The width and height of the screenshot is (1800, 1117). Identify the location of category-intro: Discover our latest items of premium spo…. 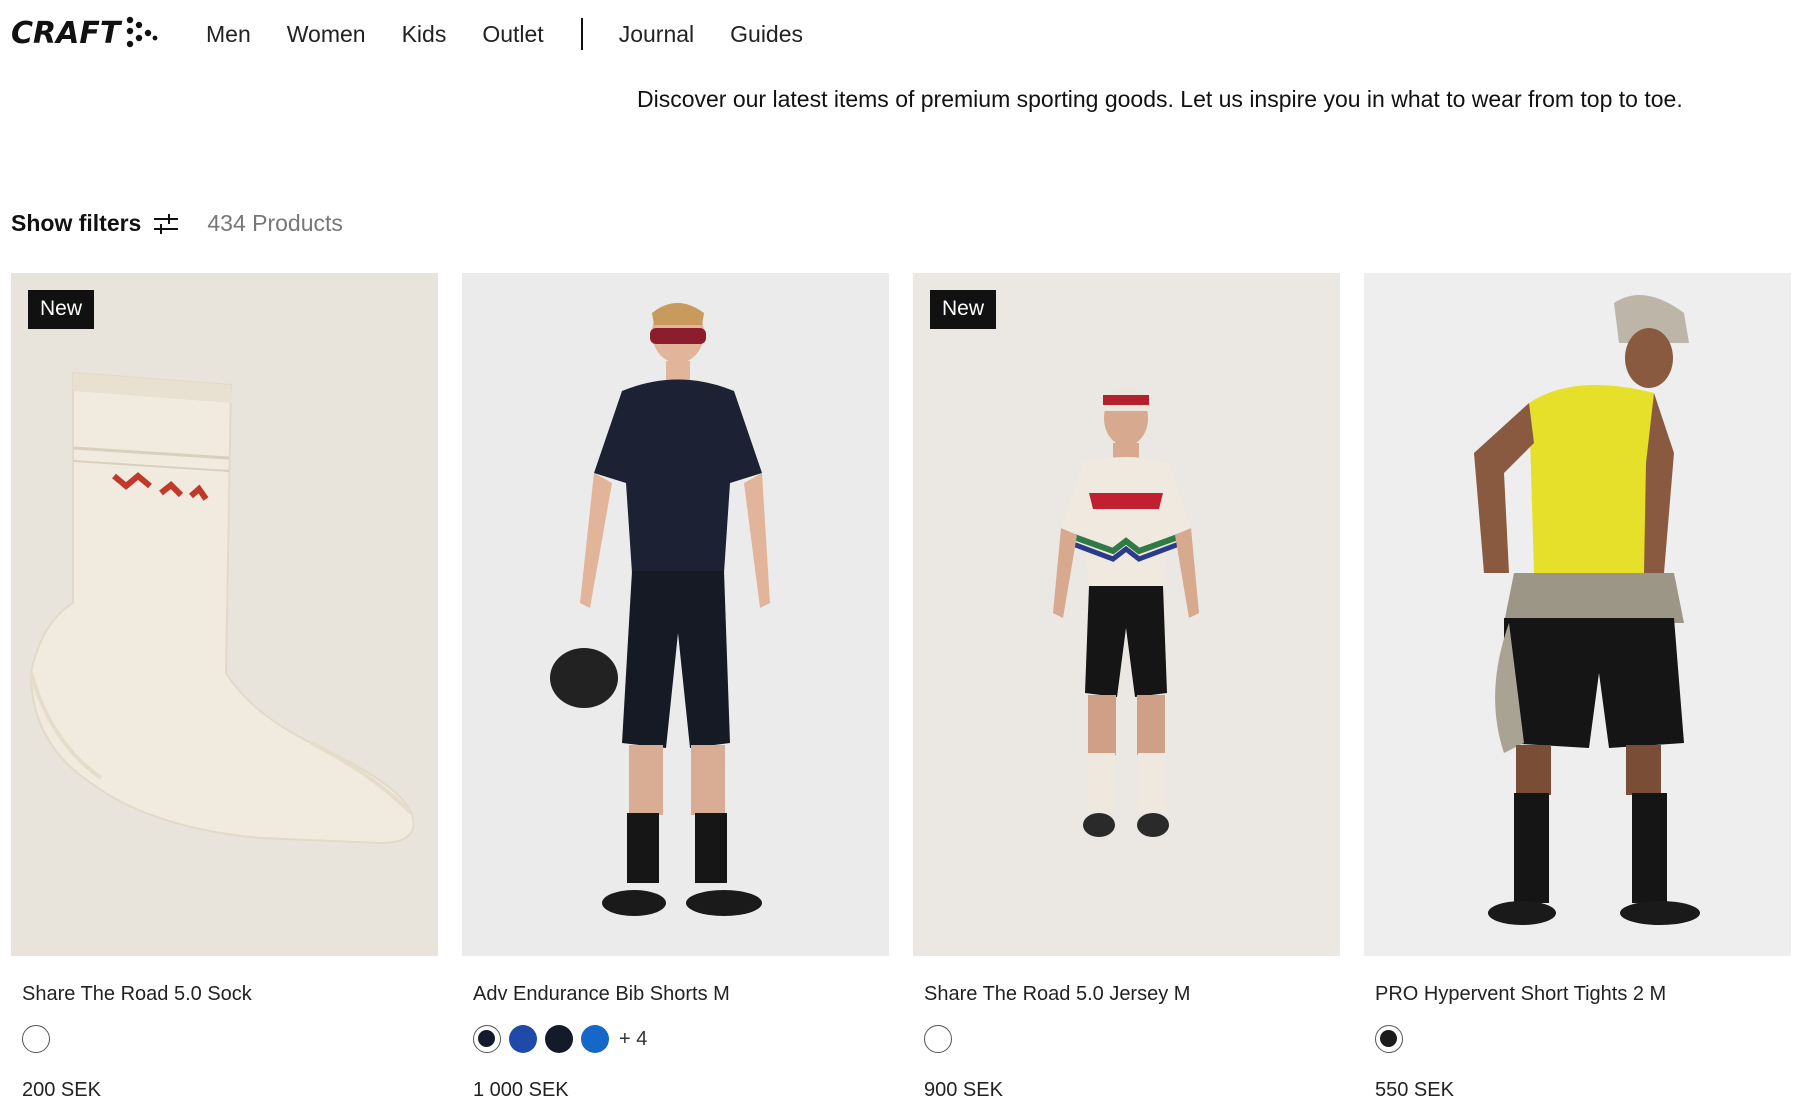
(1160, 99).